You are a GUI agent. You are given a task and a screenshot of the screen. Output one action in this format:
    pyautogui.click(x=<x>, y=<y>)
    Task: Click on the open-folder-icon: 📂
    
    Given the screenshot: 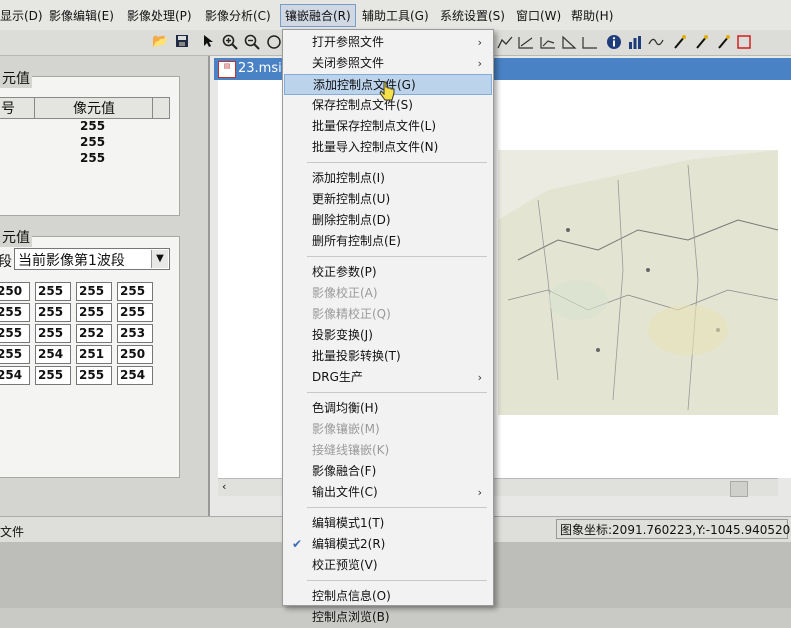 What is the action you would take?
    pyautogui.click(x=160, y=42)
    